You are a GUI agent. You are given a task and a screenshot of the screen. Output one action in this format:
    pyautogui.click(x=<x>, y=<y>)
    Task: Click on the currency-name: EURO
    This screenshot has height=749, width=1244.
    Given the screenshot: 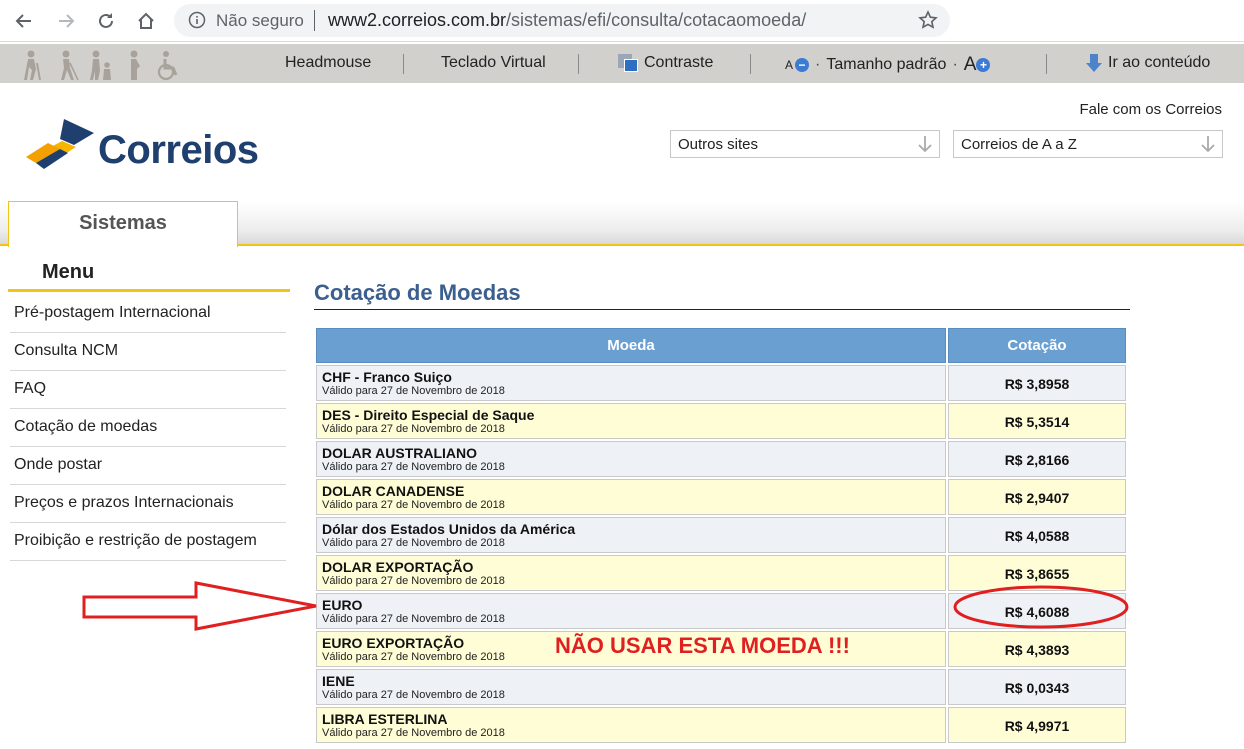 What is the action you would take?
    pyautogui.click(x=342, y=605)
    